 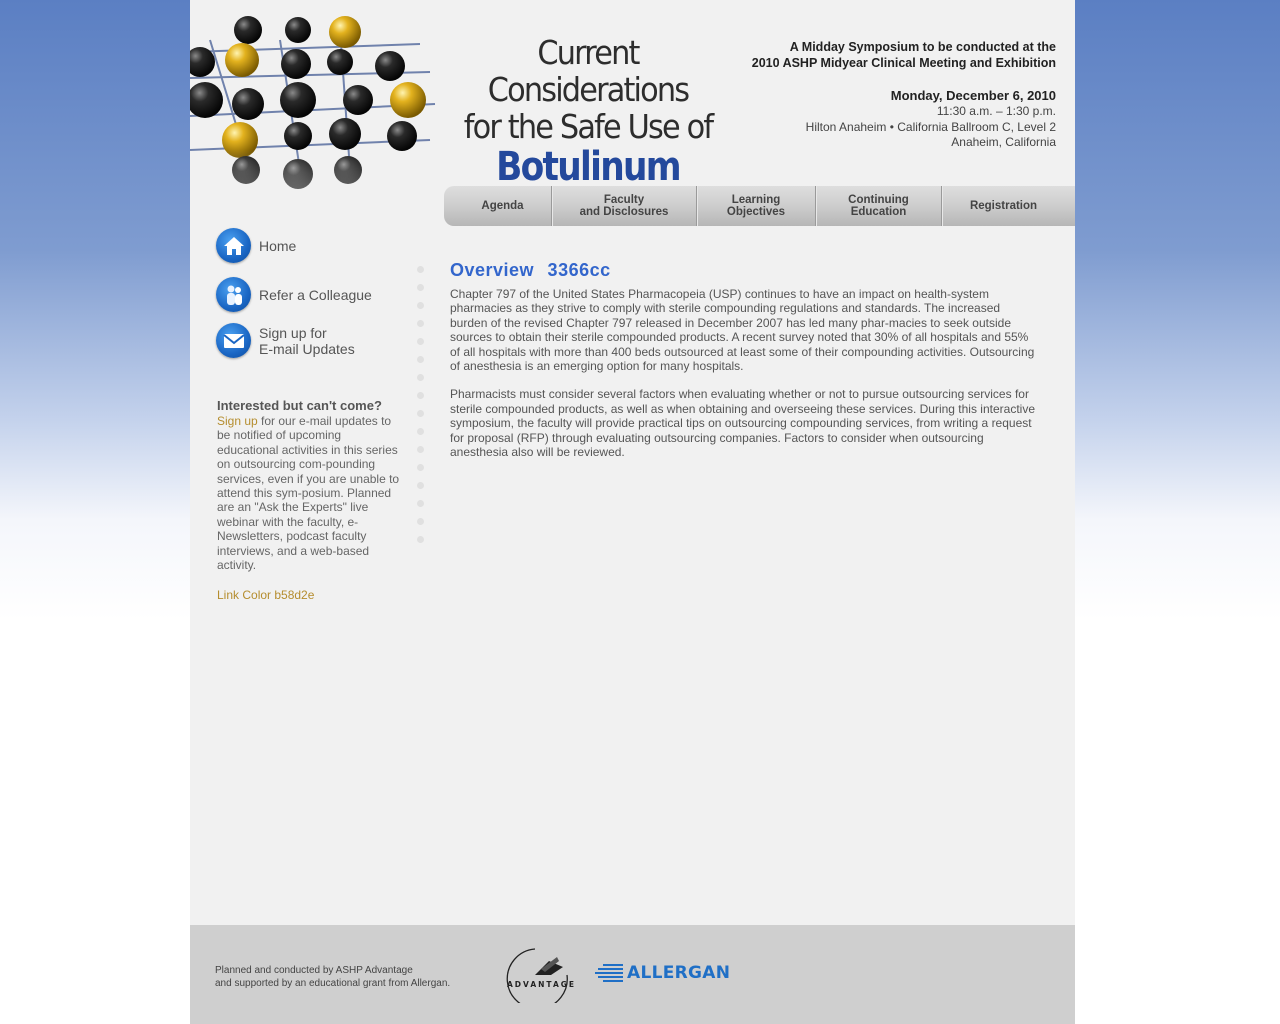 I want to click on home-icon, so click(x=233, y=245).